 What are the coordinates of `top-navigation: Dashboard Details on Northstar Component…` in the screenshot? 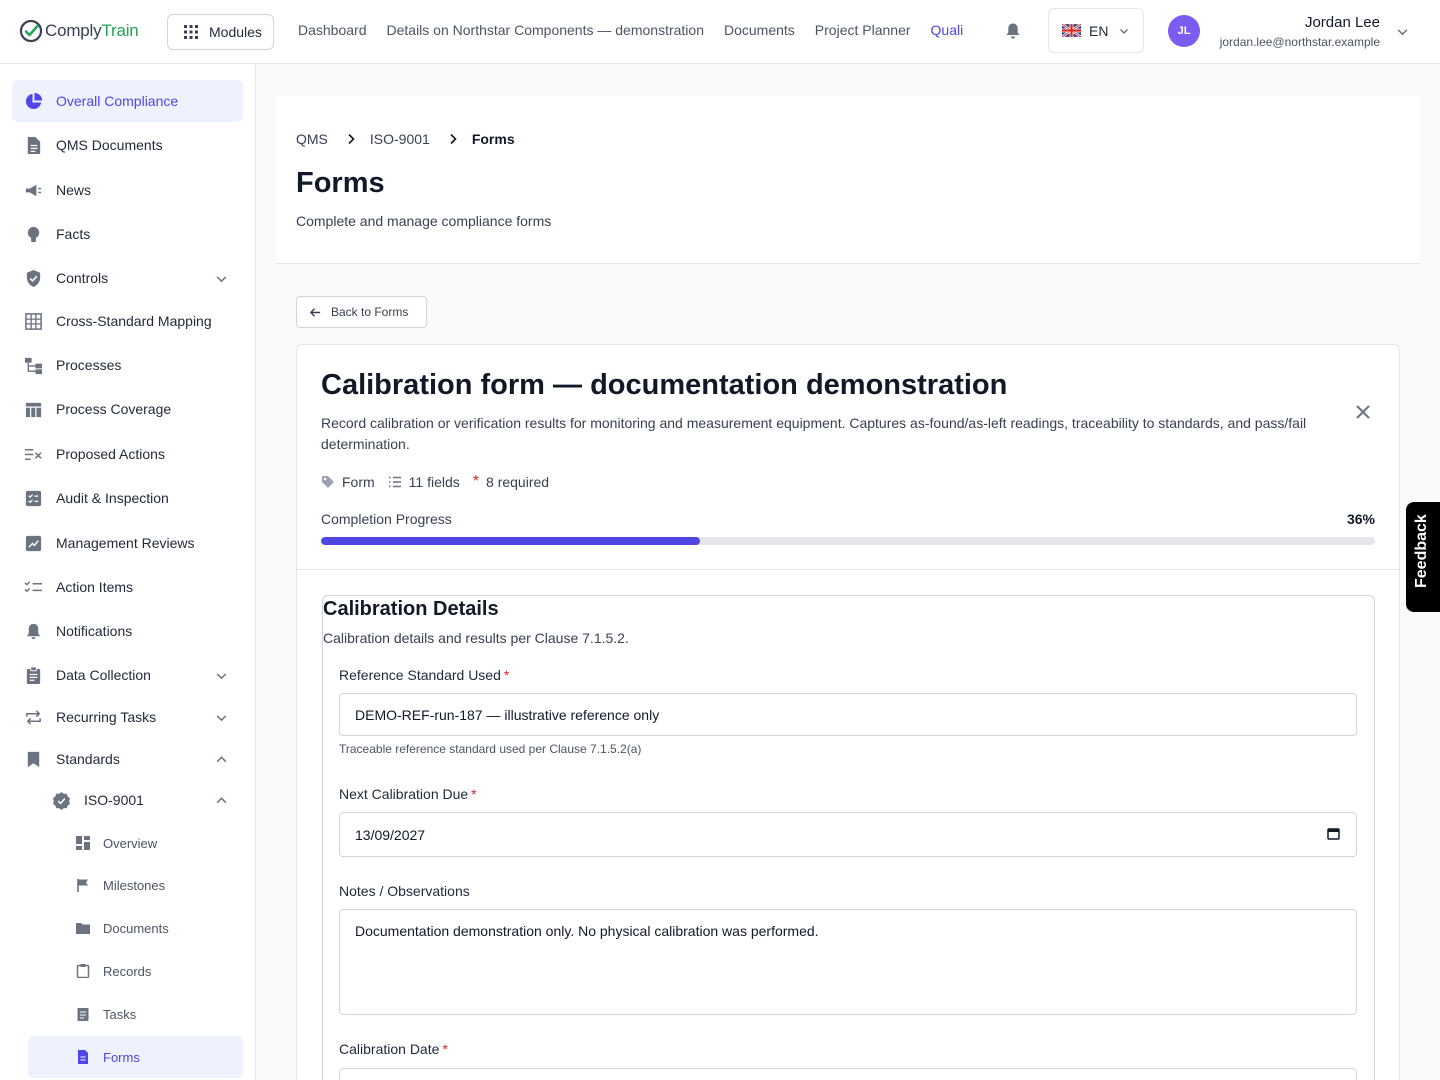 It's located at (640, 30).